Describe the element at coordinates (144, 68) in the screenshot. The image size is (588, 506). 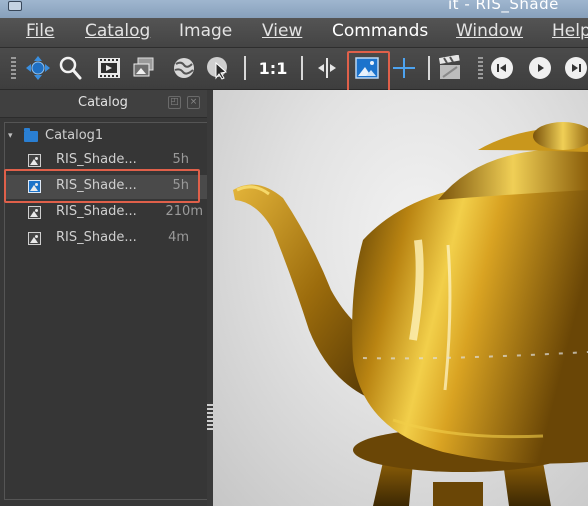
I see `image-stack-icon` at that location.